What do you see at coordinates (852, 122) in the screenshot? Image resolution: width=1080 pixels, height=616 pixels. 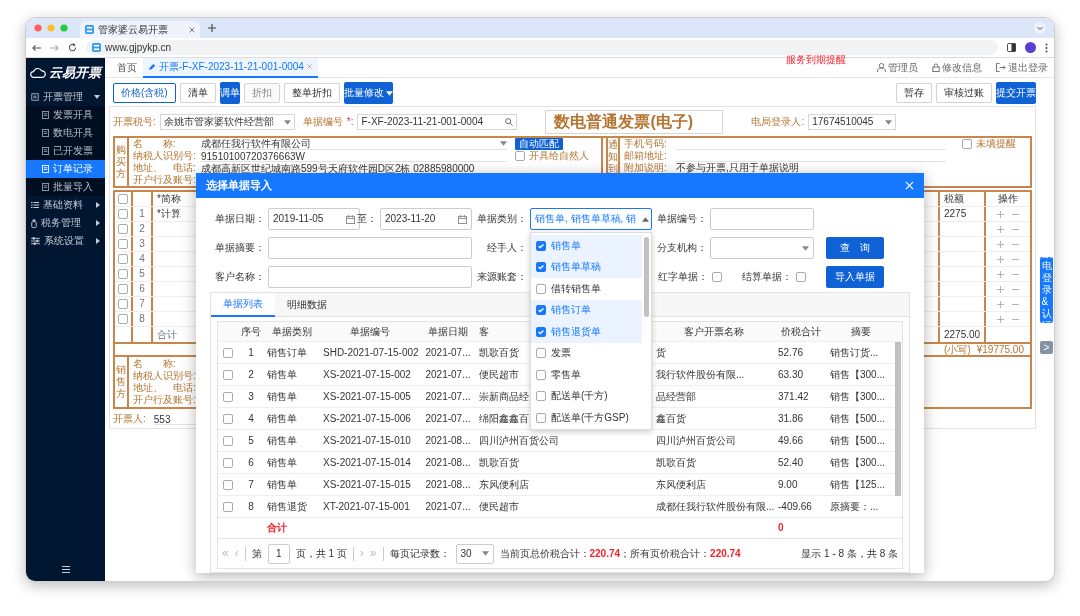 I see `select-field: 17674510045` at bounding box center [852, 122].